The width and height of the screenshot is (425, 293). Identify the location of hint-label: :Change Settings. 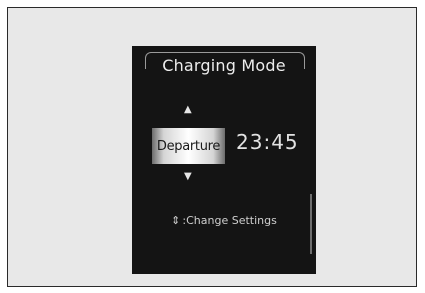
(229, 220).